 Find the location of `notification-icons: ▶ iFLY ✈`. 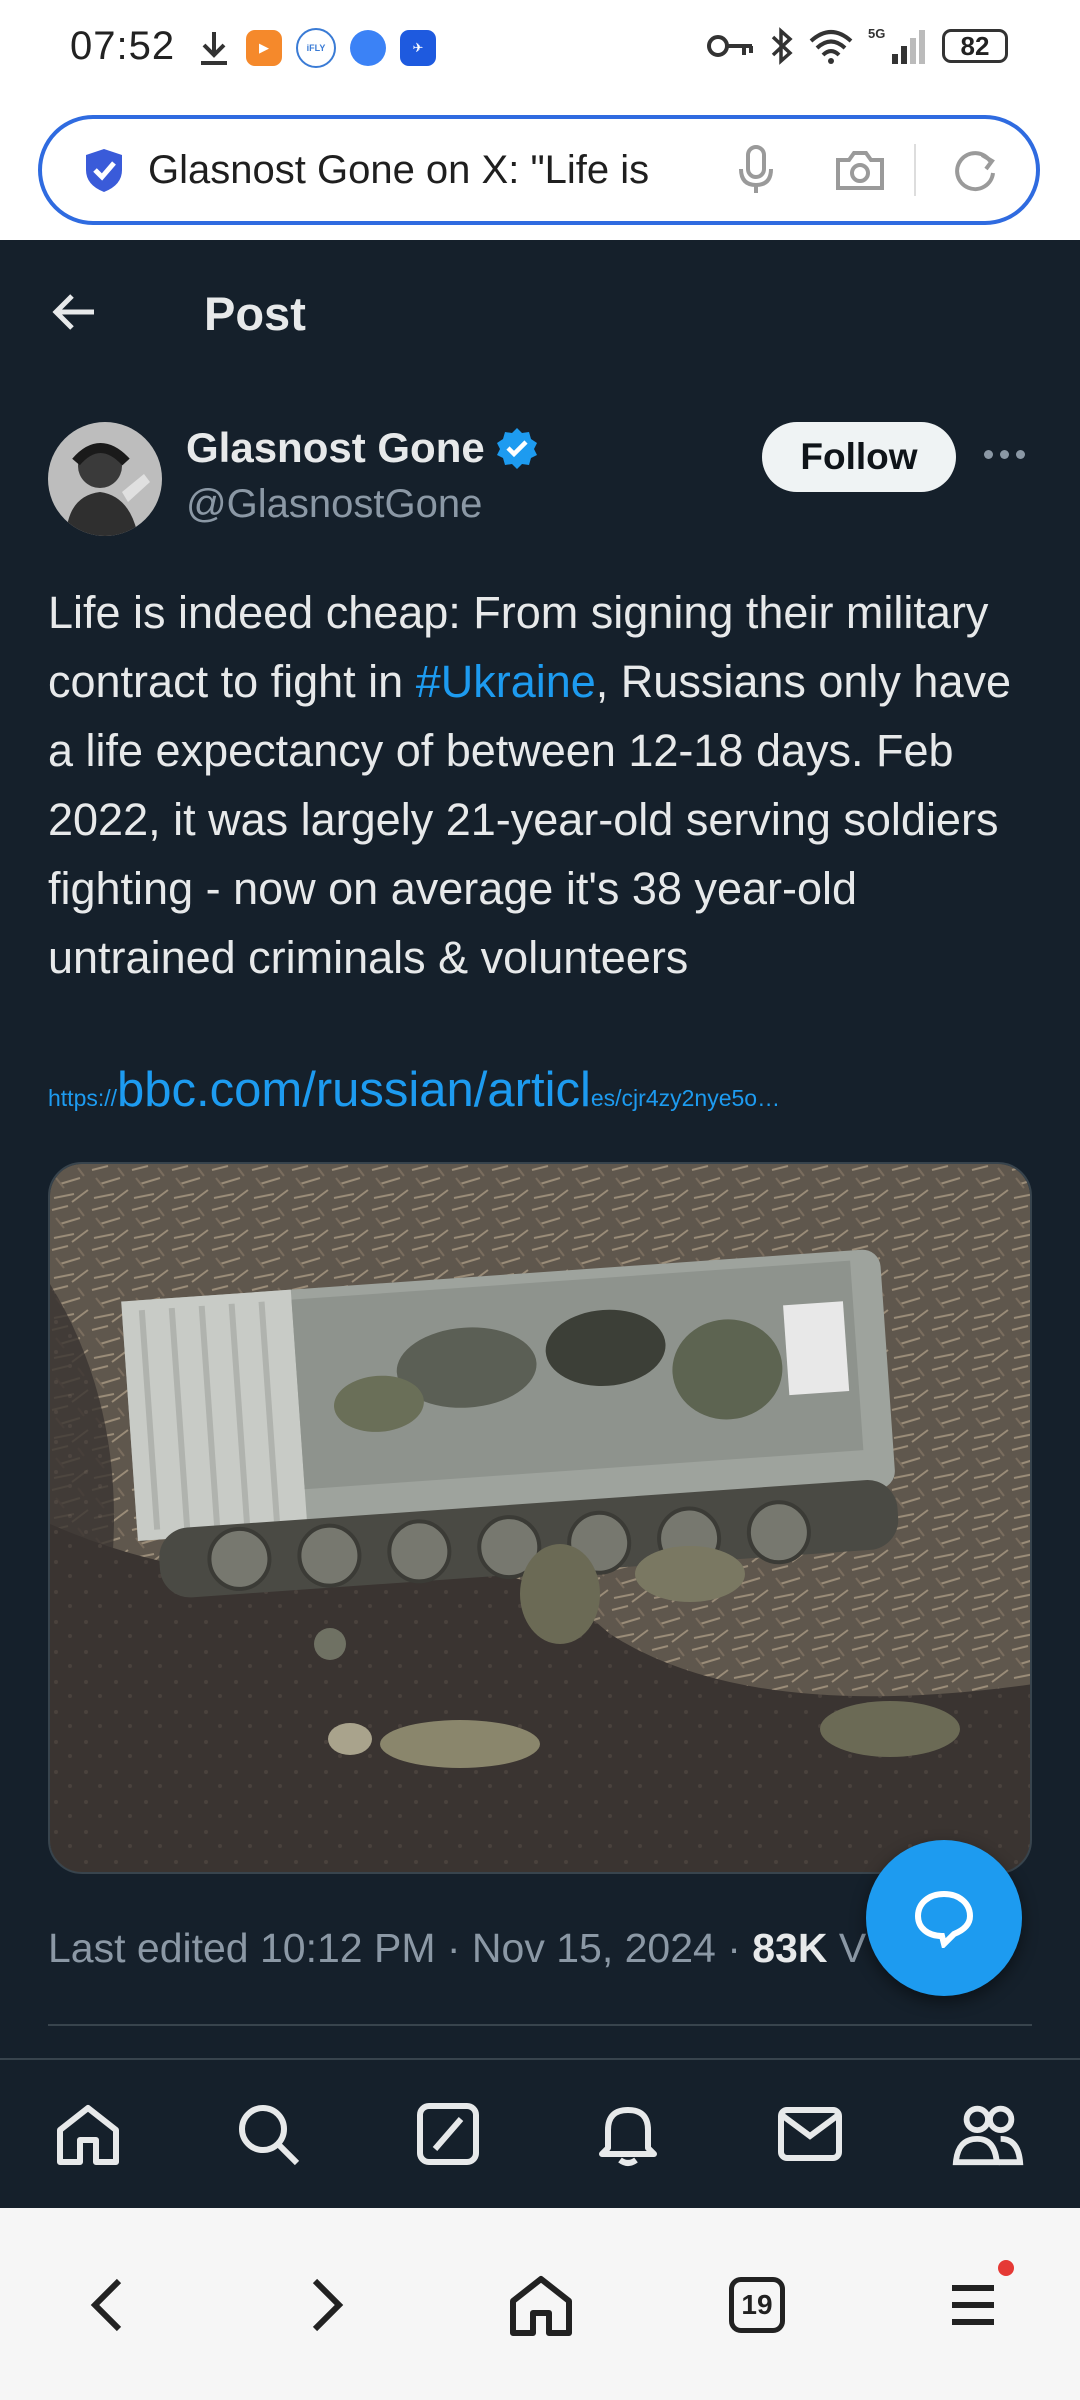

notification-icons: ▶ iFLY ✈ is located at coordinates (316, 48).